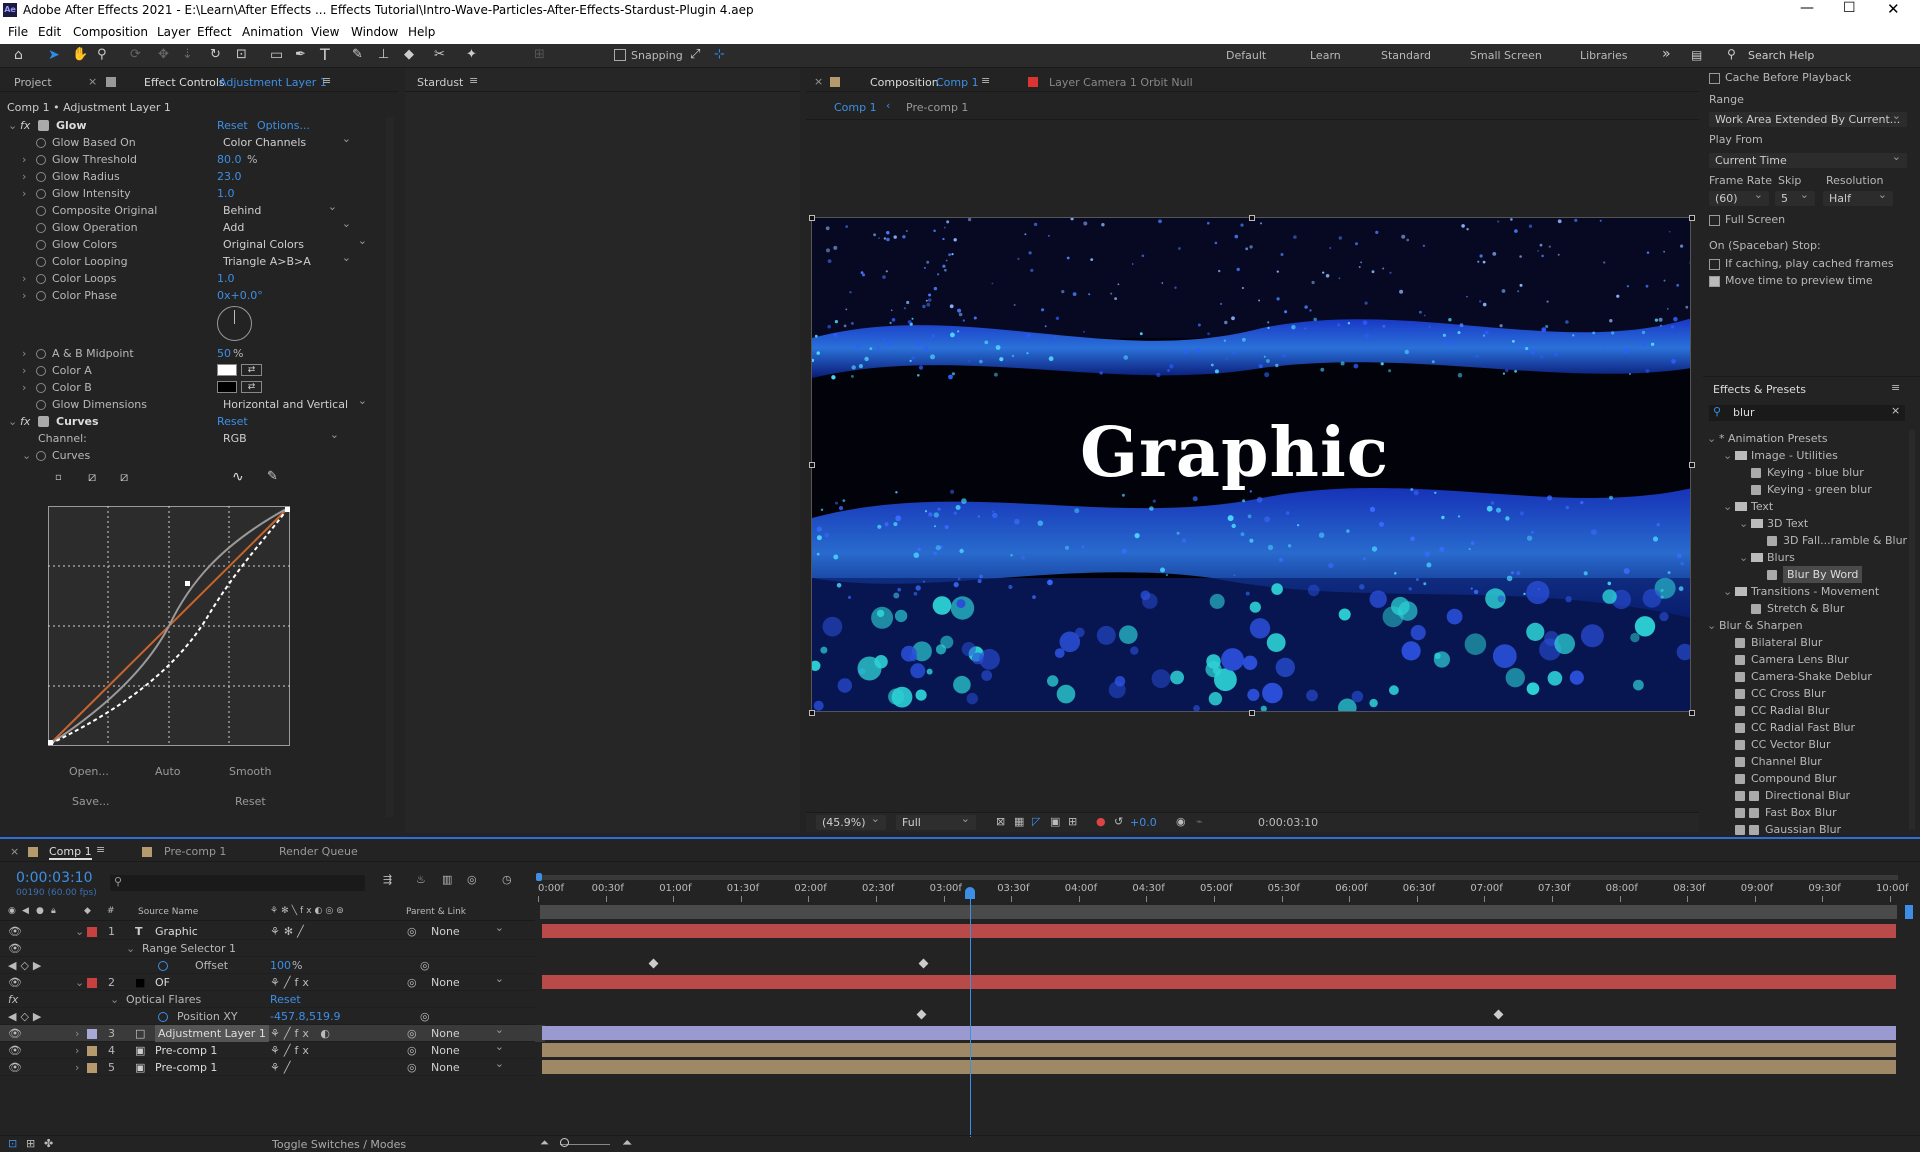 The image size is (1920, 1152). What do you see at coordinates (507, 879) in the screenshot?
I see `motion-blur-icon: ◷` at bounding box center [507, 879].